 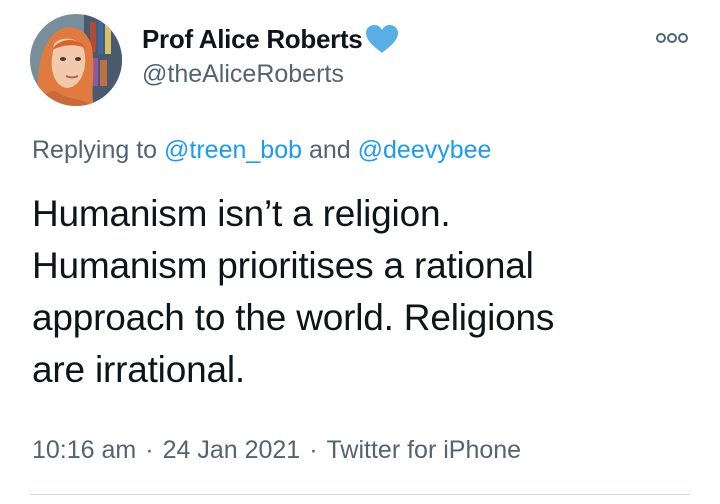 What do you see at coordinates (425, 150) in the screenshot?
I see `mention-link-2: @deevybee` at bounding box center [425, 150].